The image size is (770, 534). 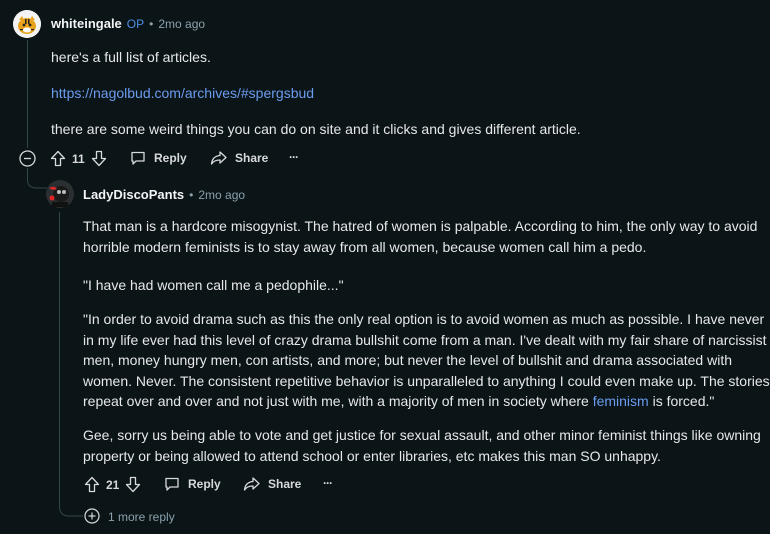 I want to click on collapse-icon, so click(x=27, y=158).